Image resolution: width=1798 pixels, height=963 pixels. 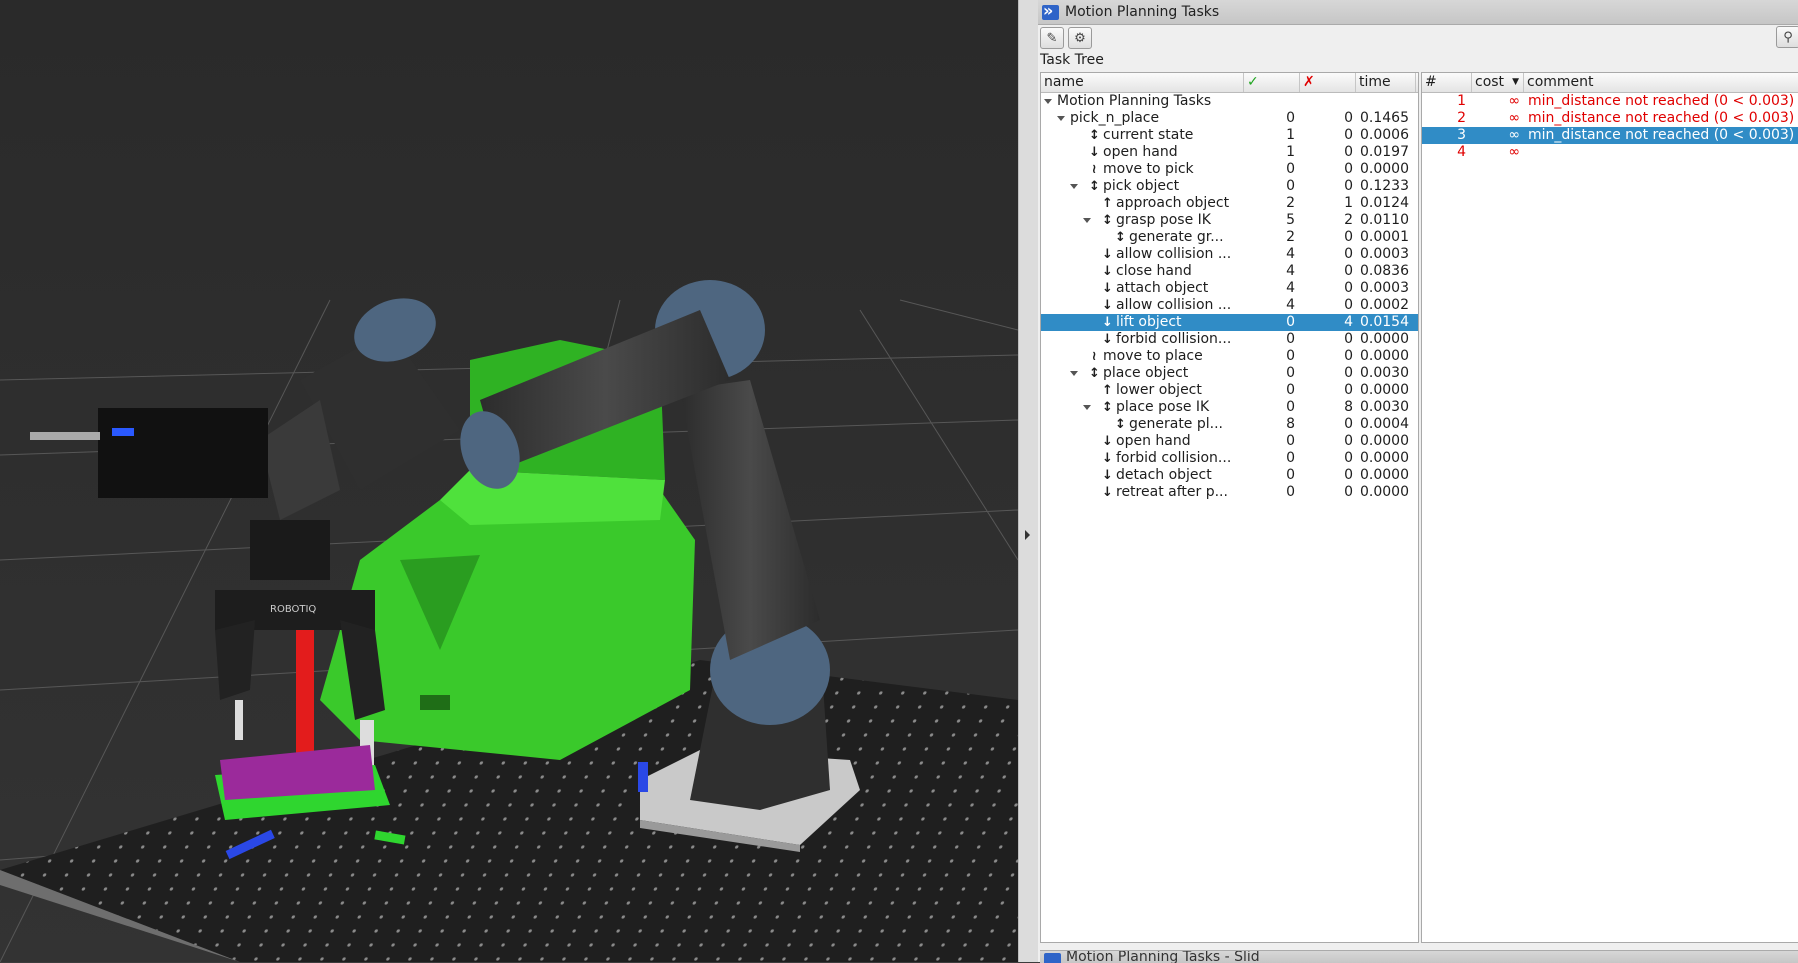 What do you see at coordinates (1142, 322) in the screenshot?
I see `task-name-cell: ↓ lift object` at bounding box center [1142, 322].